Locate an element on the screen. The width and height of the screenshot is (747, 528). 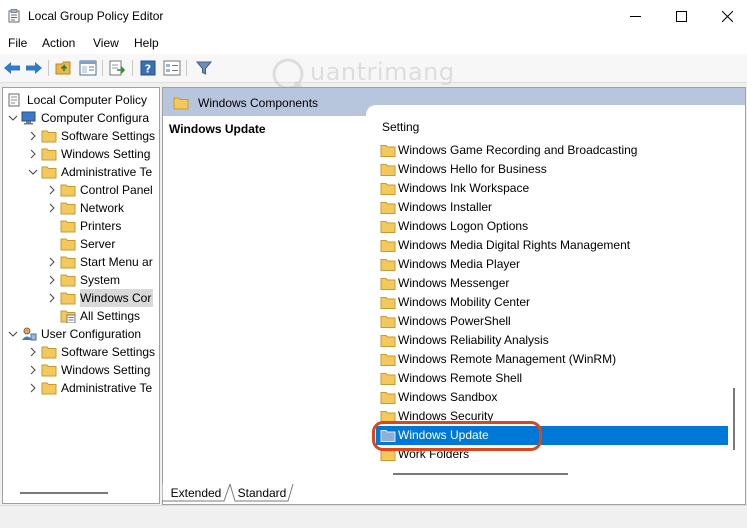
list-item: Windows Reliability Analysis is located at coordinates (552, 340).